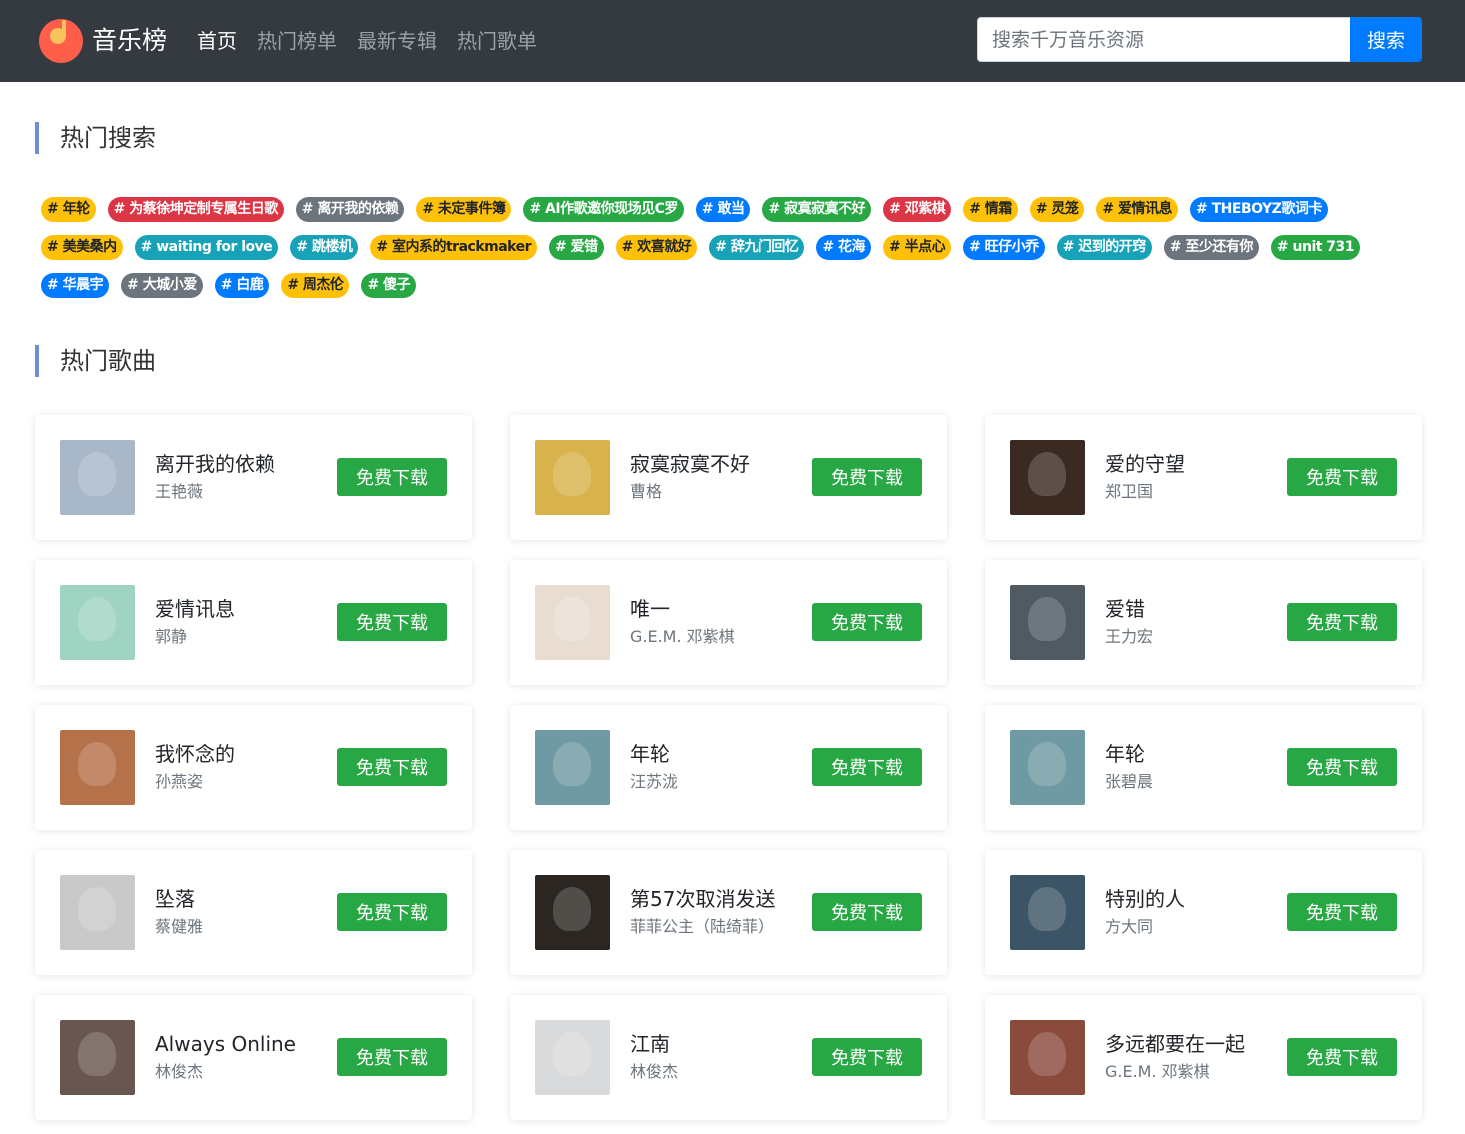 Image resolution: width=1465 pixels, height=1134 pixels. I want to click on hot-search-tag: # 室内系的trackmaker, so click(454, 247).